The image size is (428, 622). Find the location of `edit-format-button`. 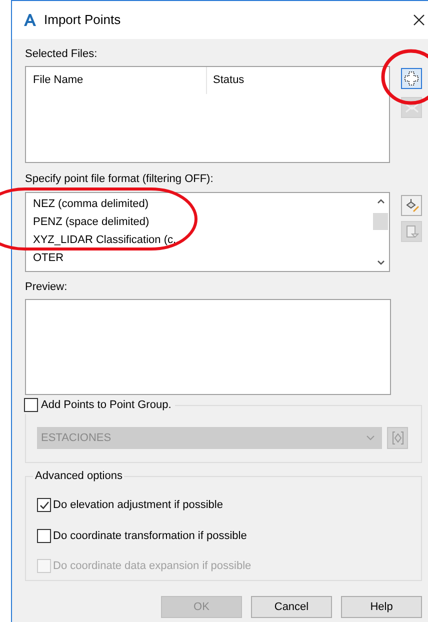

edit-format-button is located at coordinates (411, 205).